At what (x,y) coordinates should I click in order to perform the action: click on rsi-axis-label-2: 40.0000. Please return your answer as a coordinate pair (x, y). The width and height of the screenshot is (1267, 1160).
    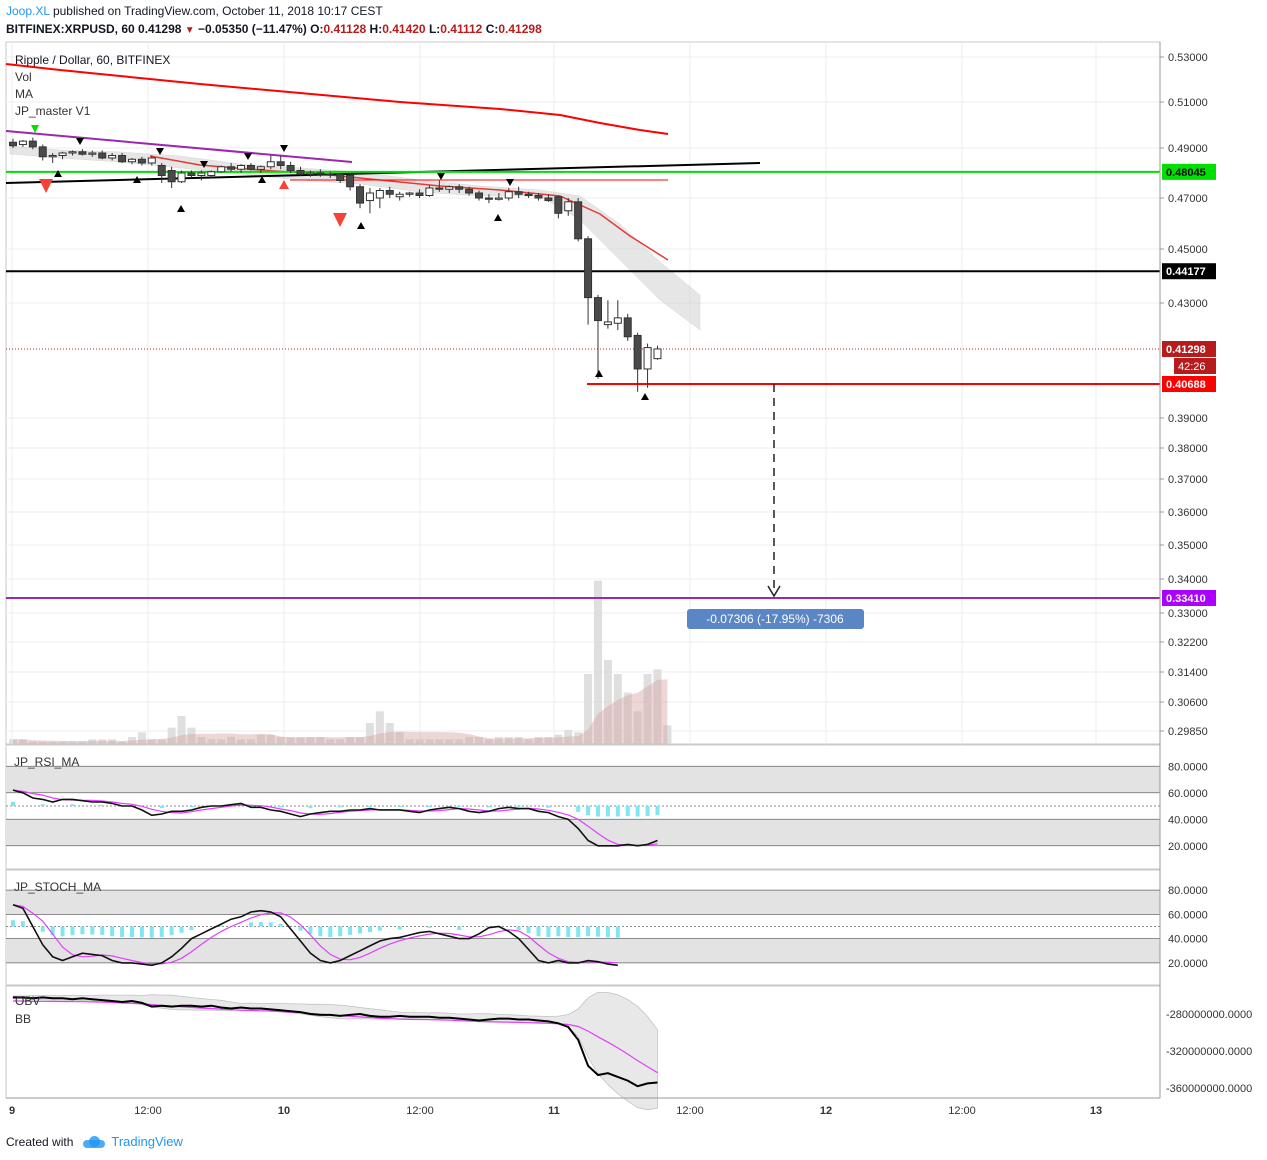
    Looking at the image, I should click on (1188, 820).